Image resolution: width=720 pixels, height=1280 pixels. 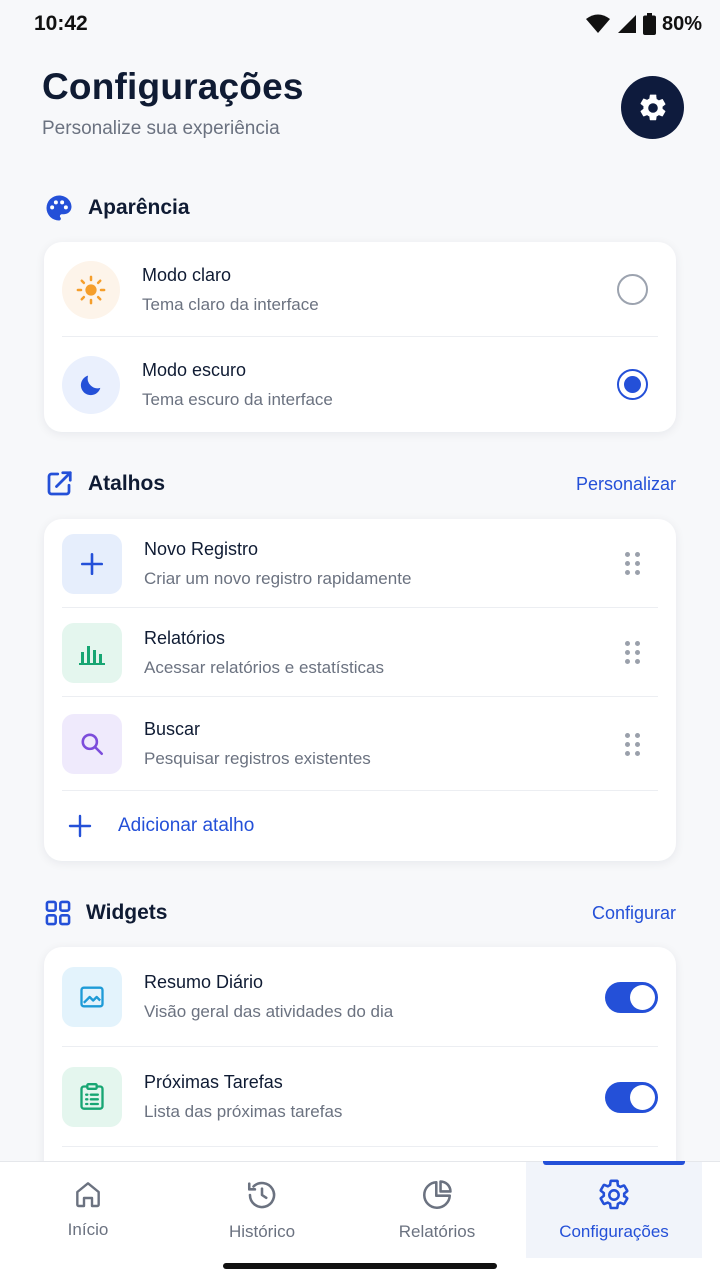 What do you see at coordinates (61, 23) in the screenshot?
I see `status-time: 10:42` at bounding box center [61, 23].